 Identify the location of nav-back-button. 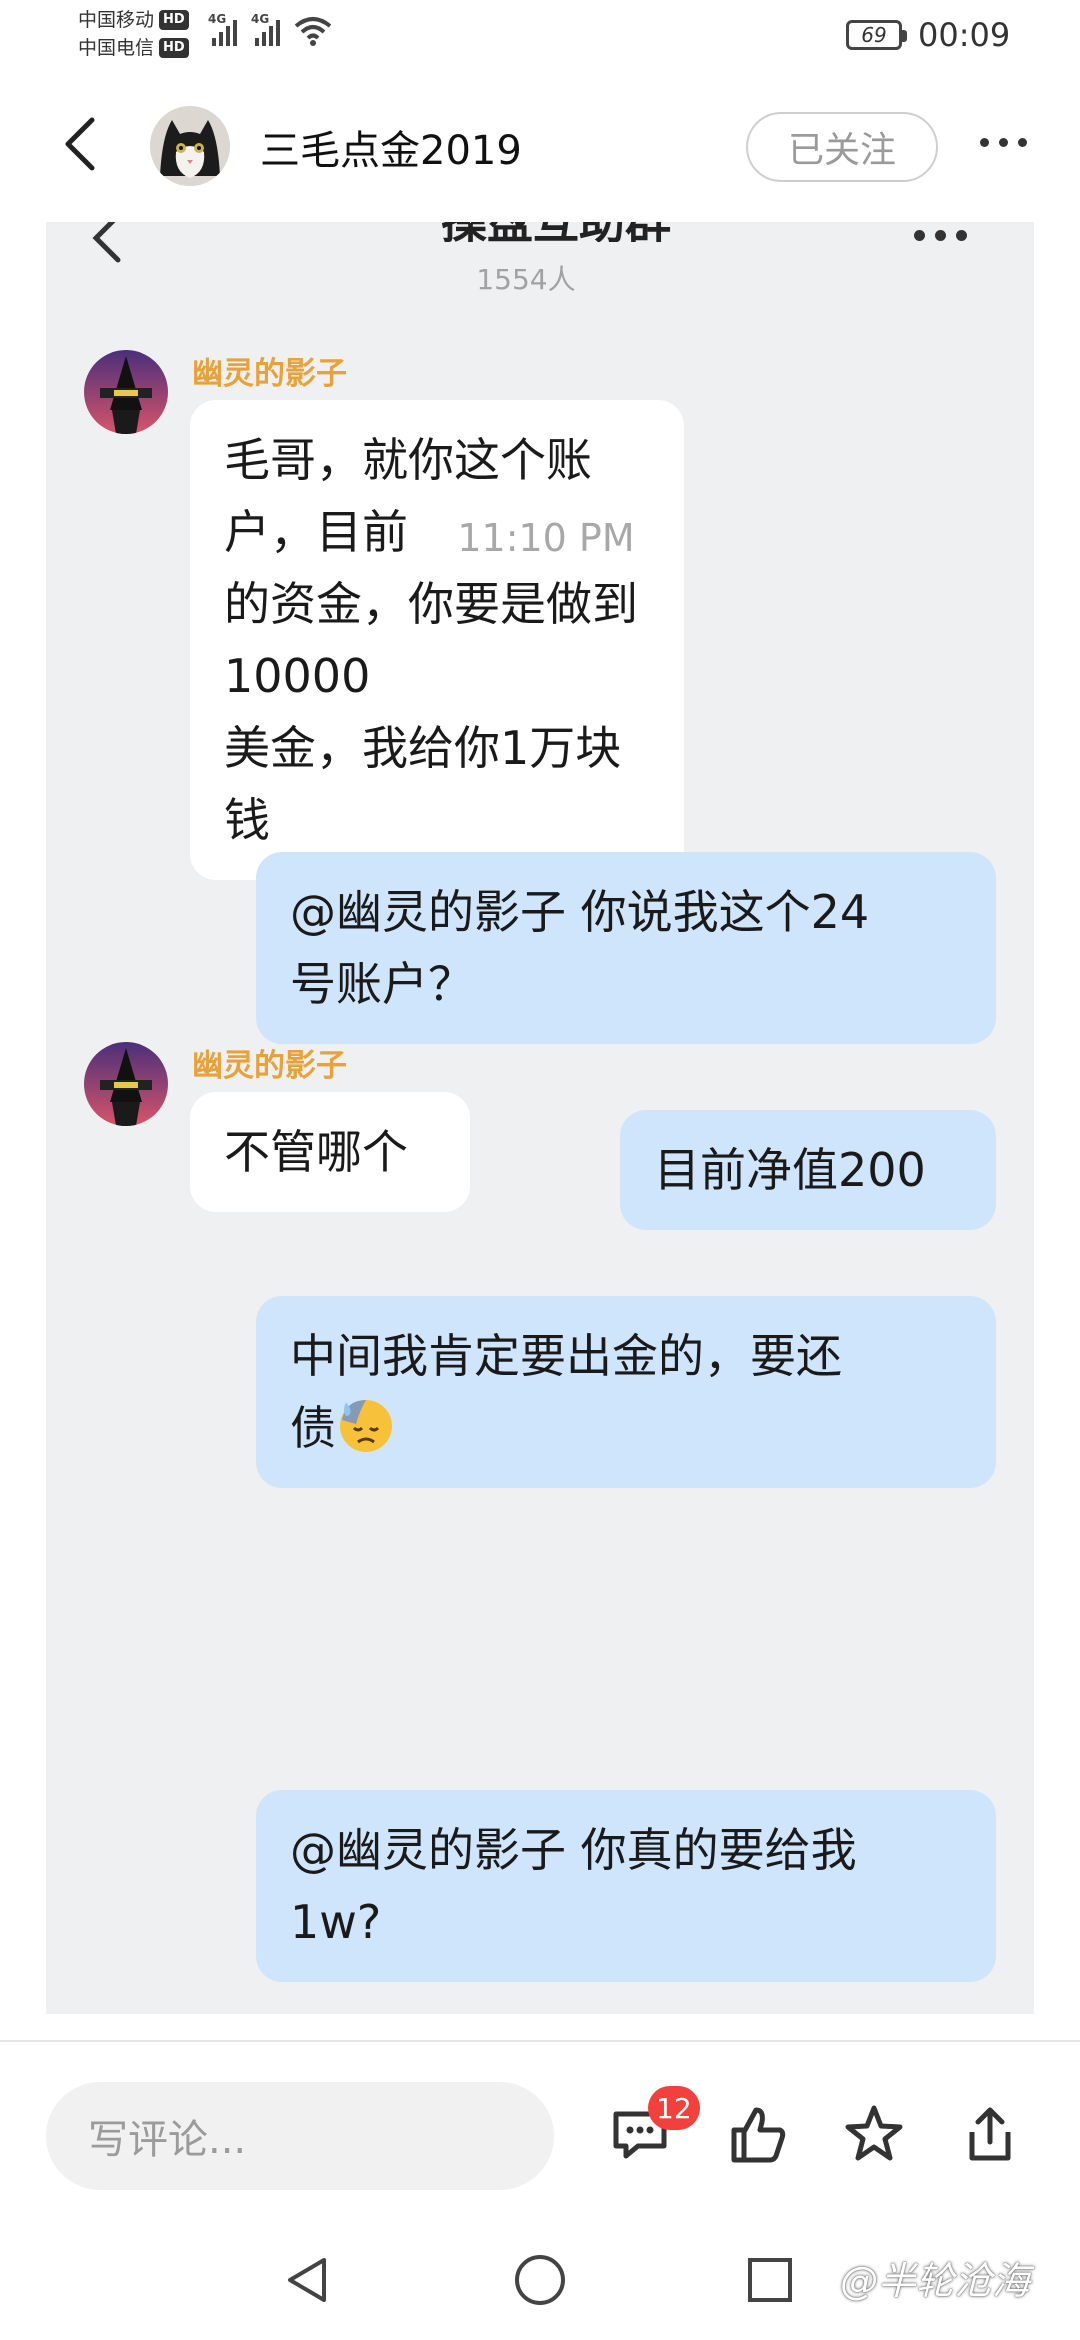
(308, 2280).